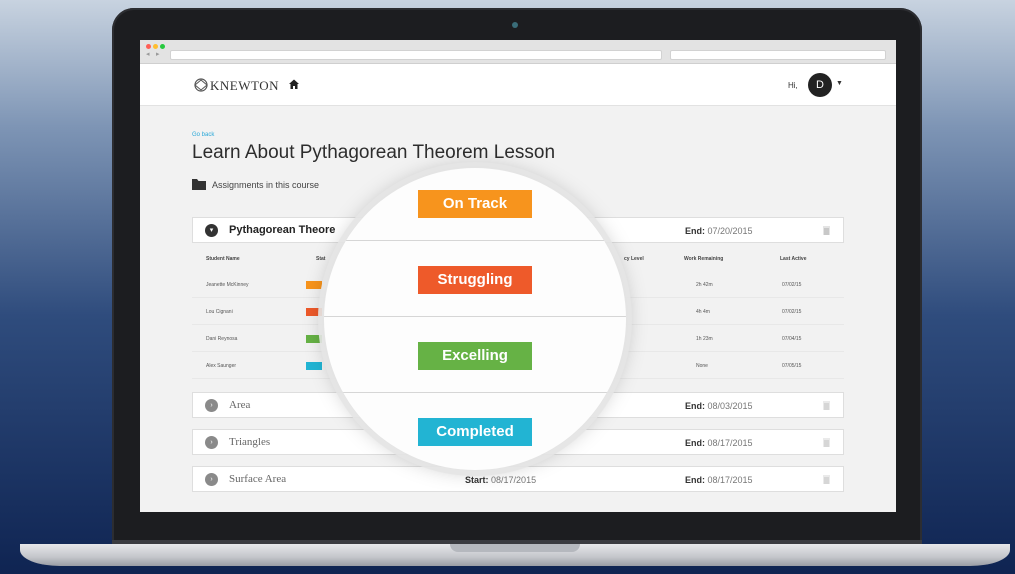  I want to click on status-badge-completed: Completed, so click(475, 432).